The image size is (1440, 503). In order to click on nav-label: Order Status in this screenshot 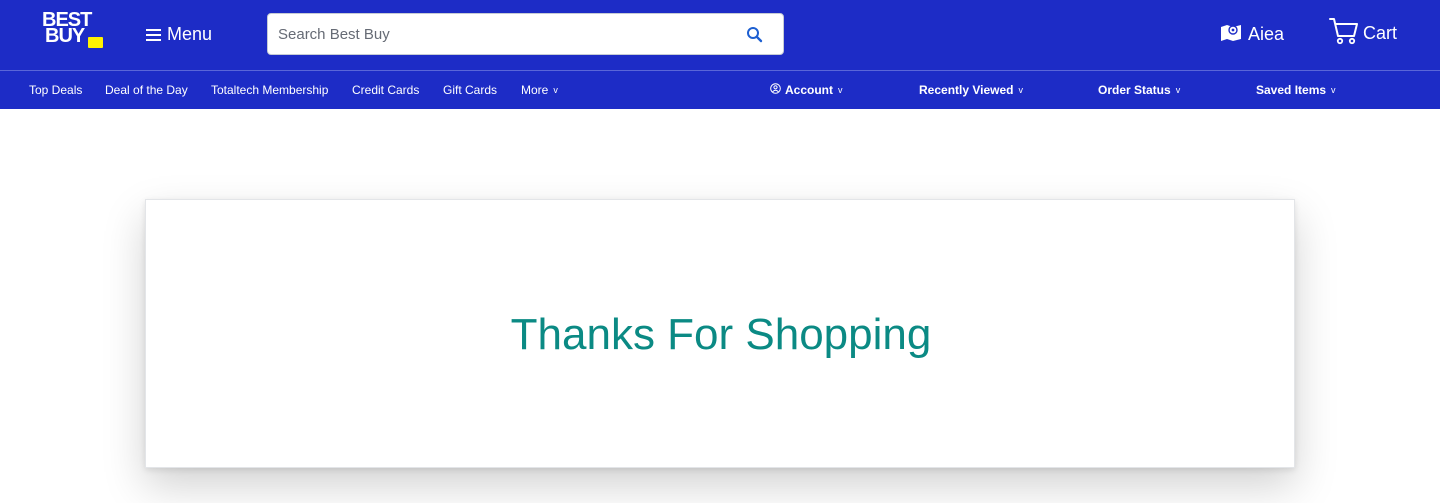, I will do `click(1134, 90)`.